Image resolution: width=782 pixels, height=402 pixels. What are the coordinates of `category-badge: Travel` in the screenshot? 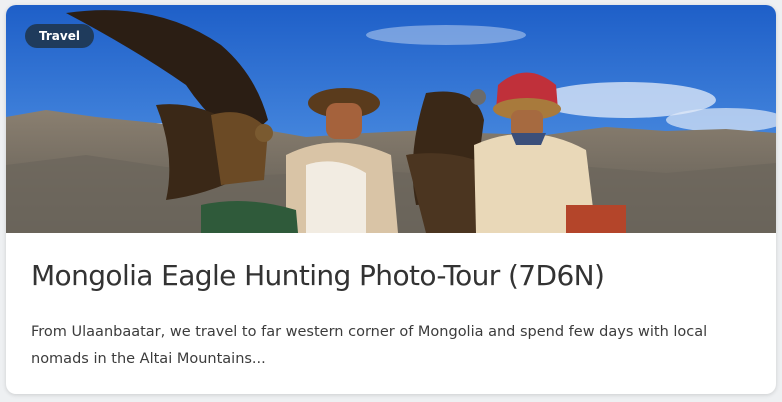 It's located at (59, 36).